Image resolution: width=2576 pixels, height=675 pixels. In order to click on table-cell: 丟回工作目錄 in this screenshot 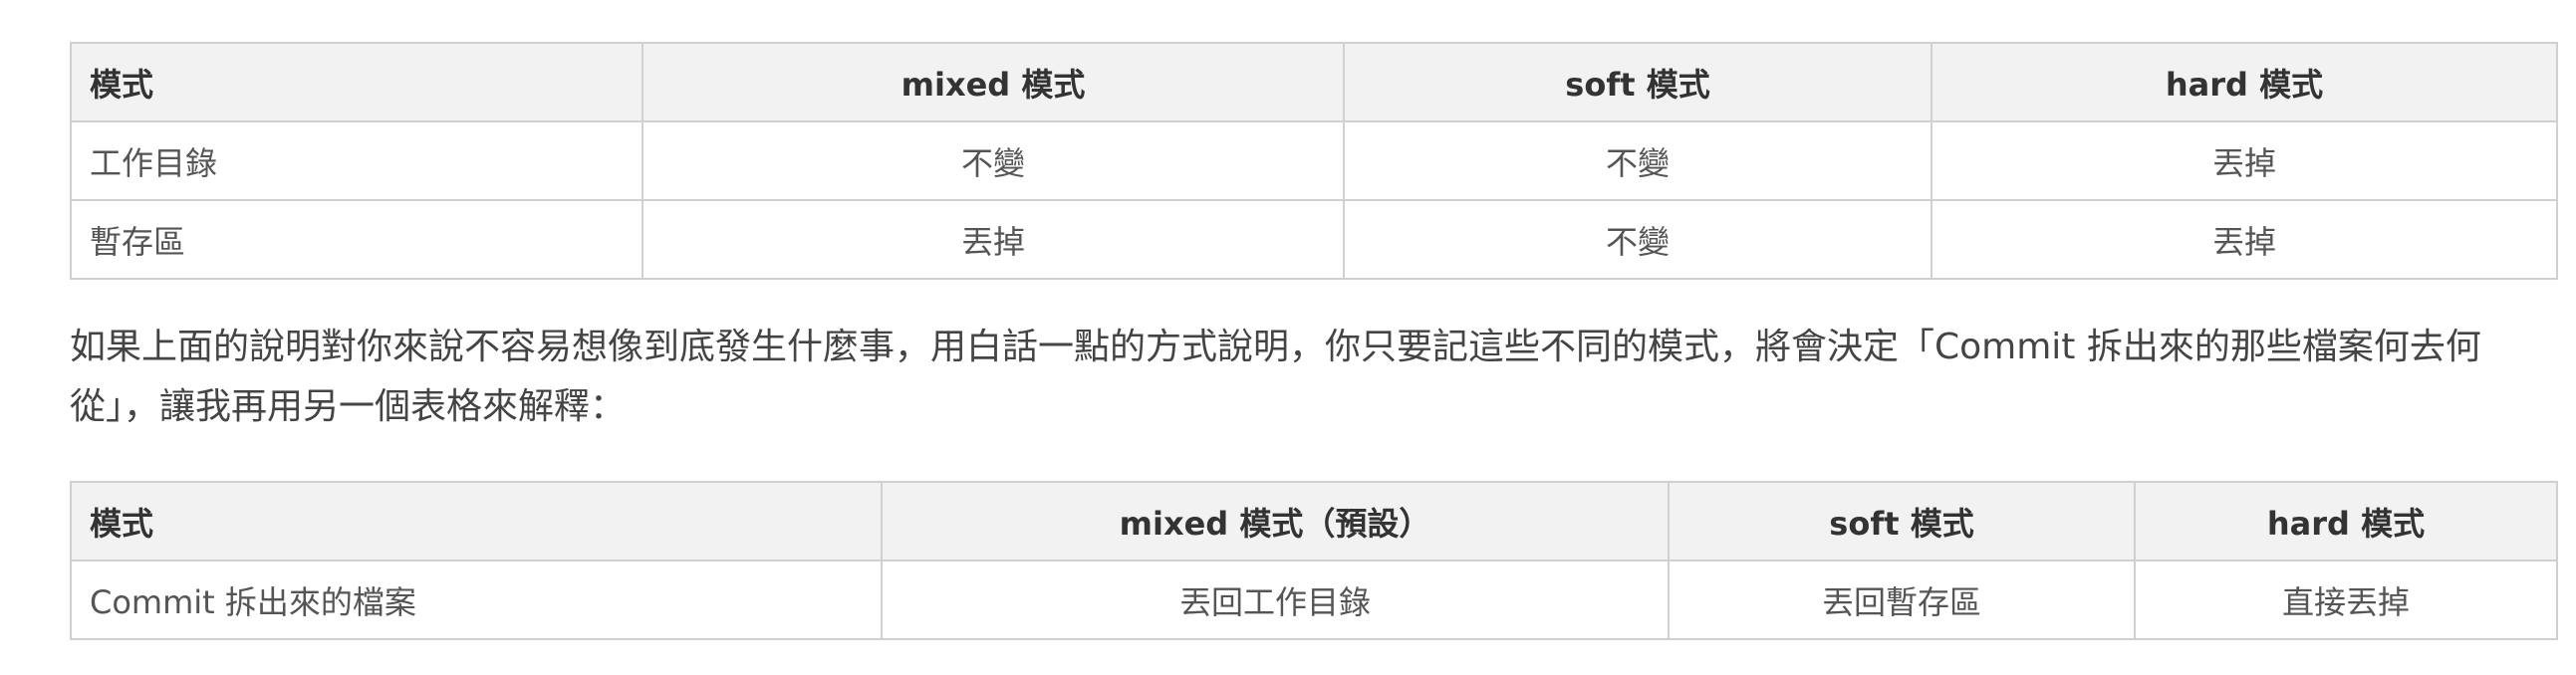, I will do `click(1275, 600)`.